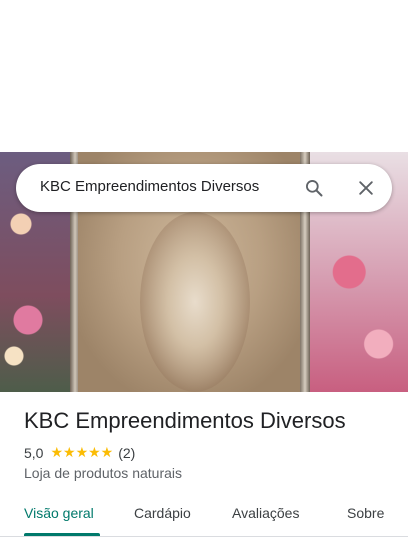  I want to click on tab-reviews: Avaliações, so click(265, 513).